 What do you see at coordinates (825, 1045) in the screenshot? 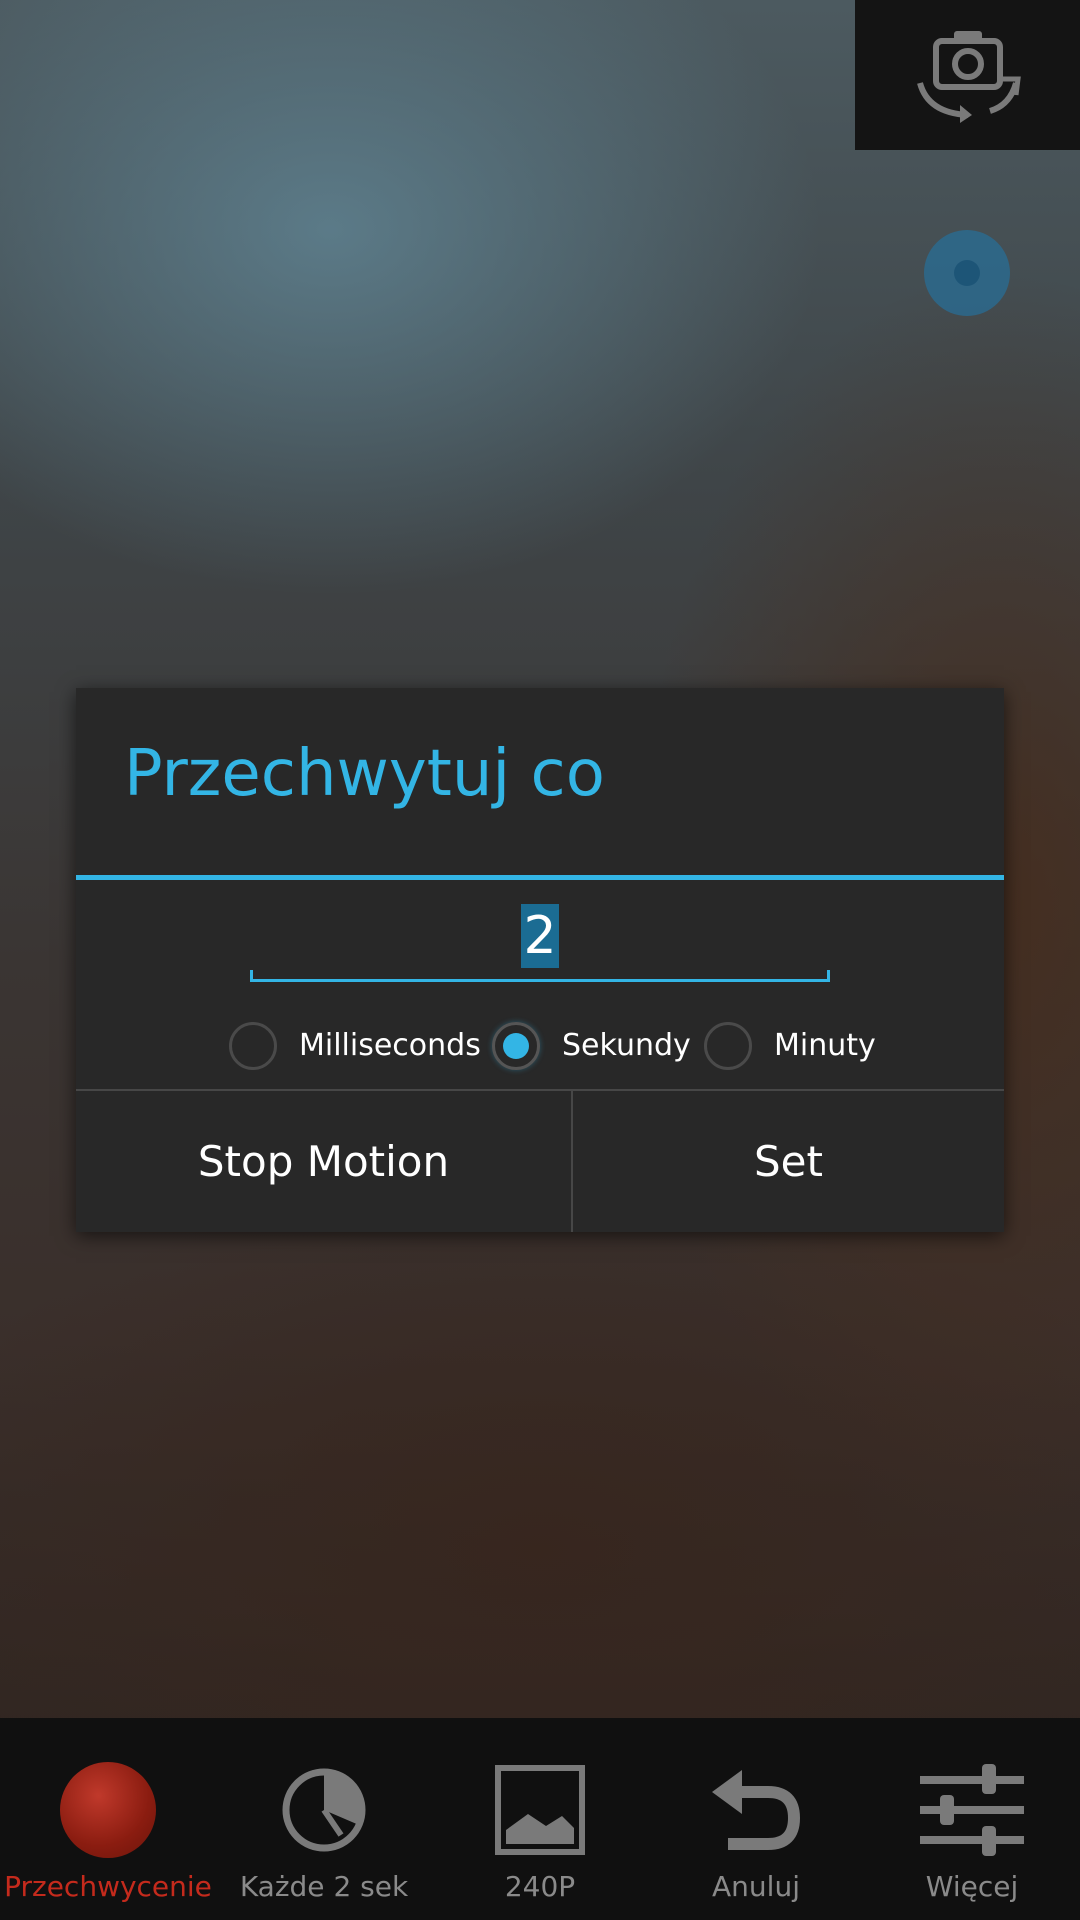
I see `radio-label-minuty: Minuty` at bounding box center [825, 1045].